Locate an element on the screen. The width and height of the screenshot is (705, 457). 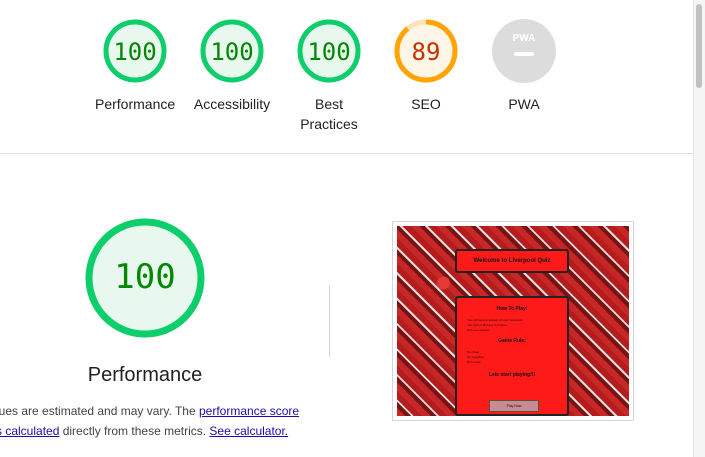
scrollbar-thumb is located at coordinates (699, 46).